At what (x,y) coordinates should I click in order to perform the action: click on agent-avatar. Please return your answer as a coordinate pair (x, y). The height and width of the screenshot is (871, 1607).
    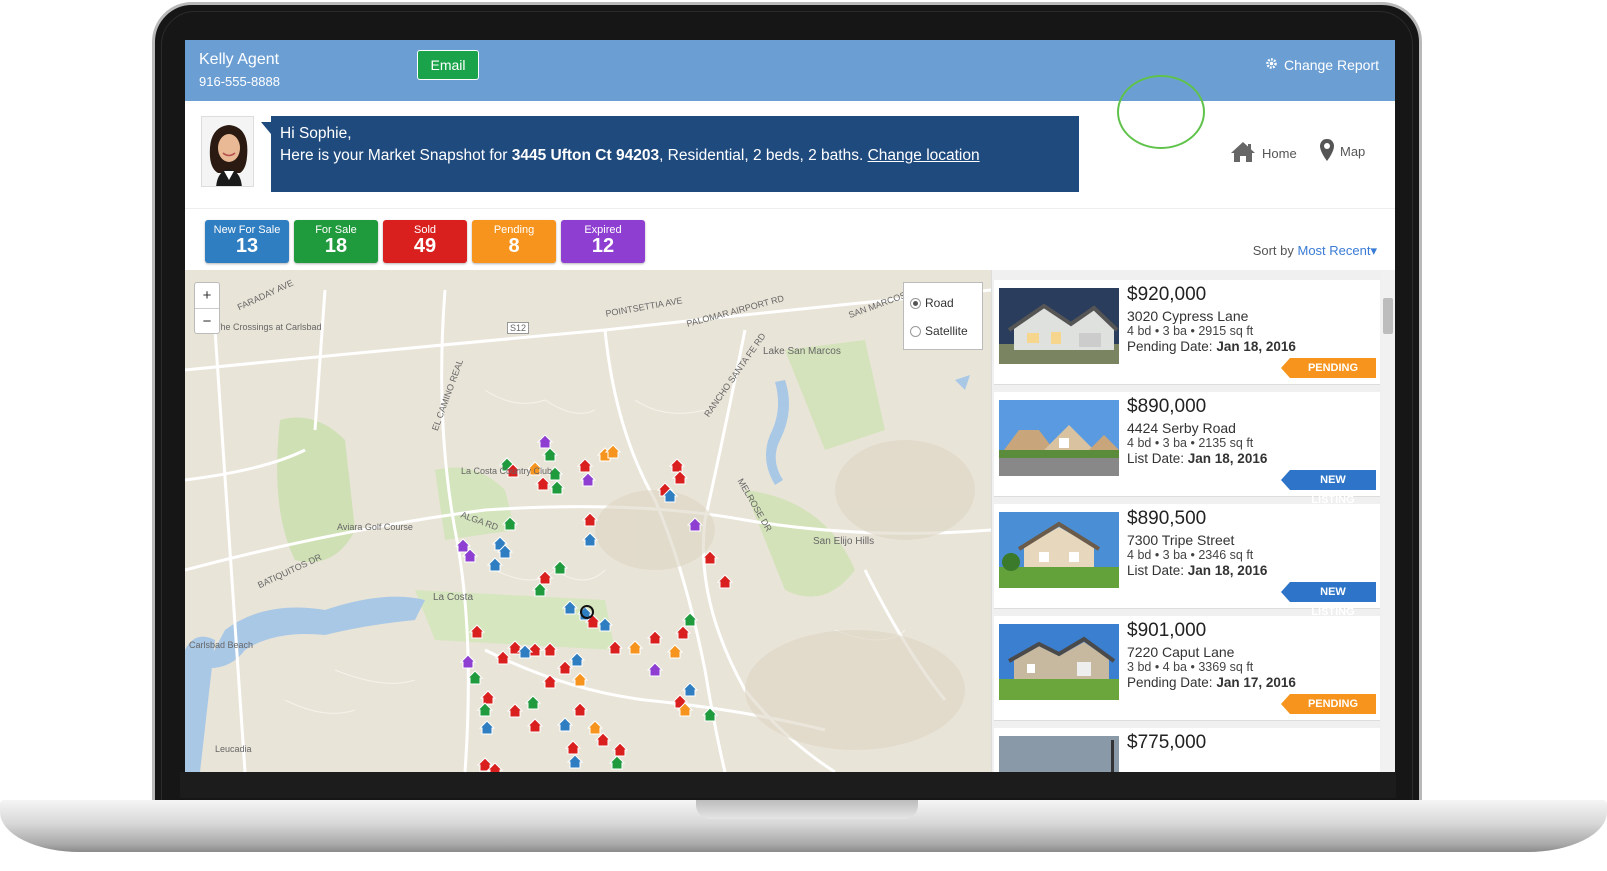
    Looking at the image, I should click on (227, 151).